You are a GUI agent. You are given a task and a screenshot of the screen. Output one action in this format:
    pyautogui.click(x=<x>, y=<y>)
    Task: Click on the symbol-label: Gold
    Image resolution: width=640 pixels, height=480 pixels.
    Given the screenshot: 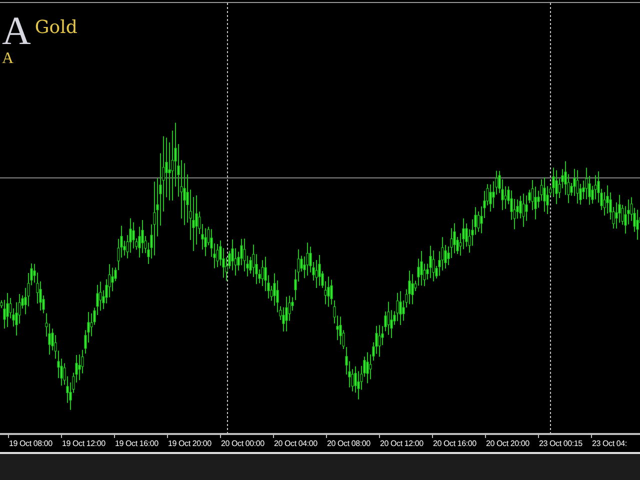 What is the action you would take?
    pyautogui.click(x=56, y=28)
    